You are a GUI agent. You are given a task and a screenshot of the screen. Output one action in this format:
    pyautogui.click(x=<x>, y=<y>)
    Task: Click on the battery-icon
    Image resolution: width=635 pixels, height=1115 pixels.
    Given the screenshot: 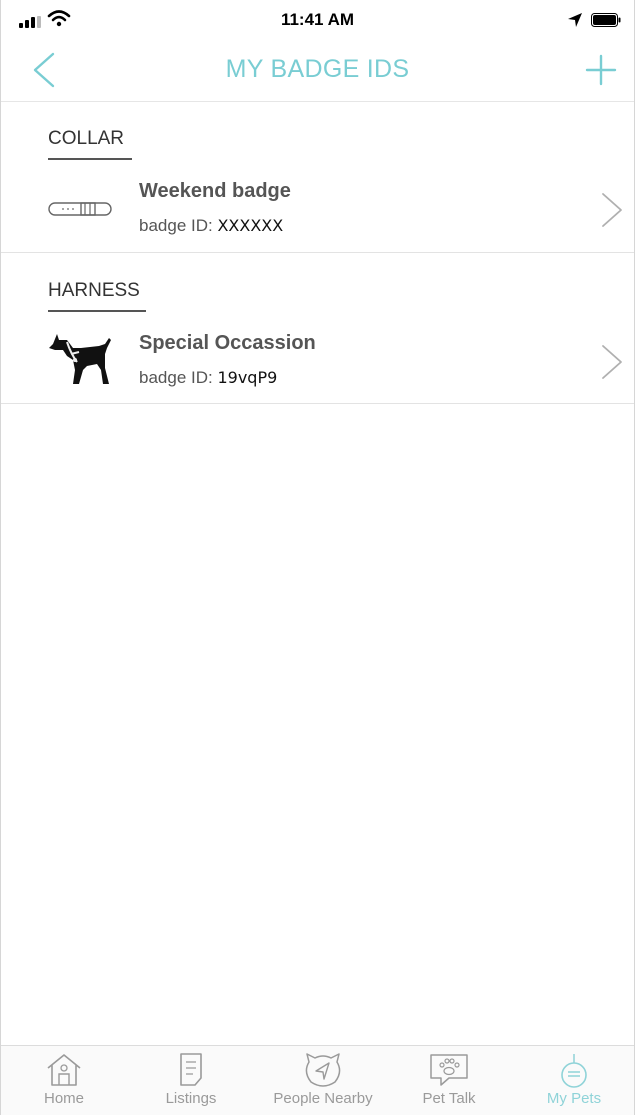 What is the action you would take?
    pyautogui.click(x=606, y=20)
    